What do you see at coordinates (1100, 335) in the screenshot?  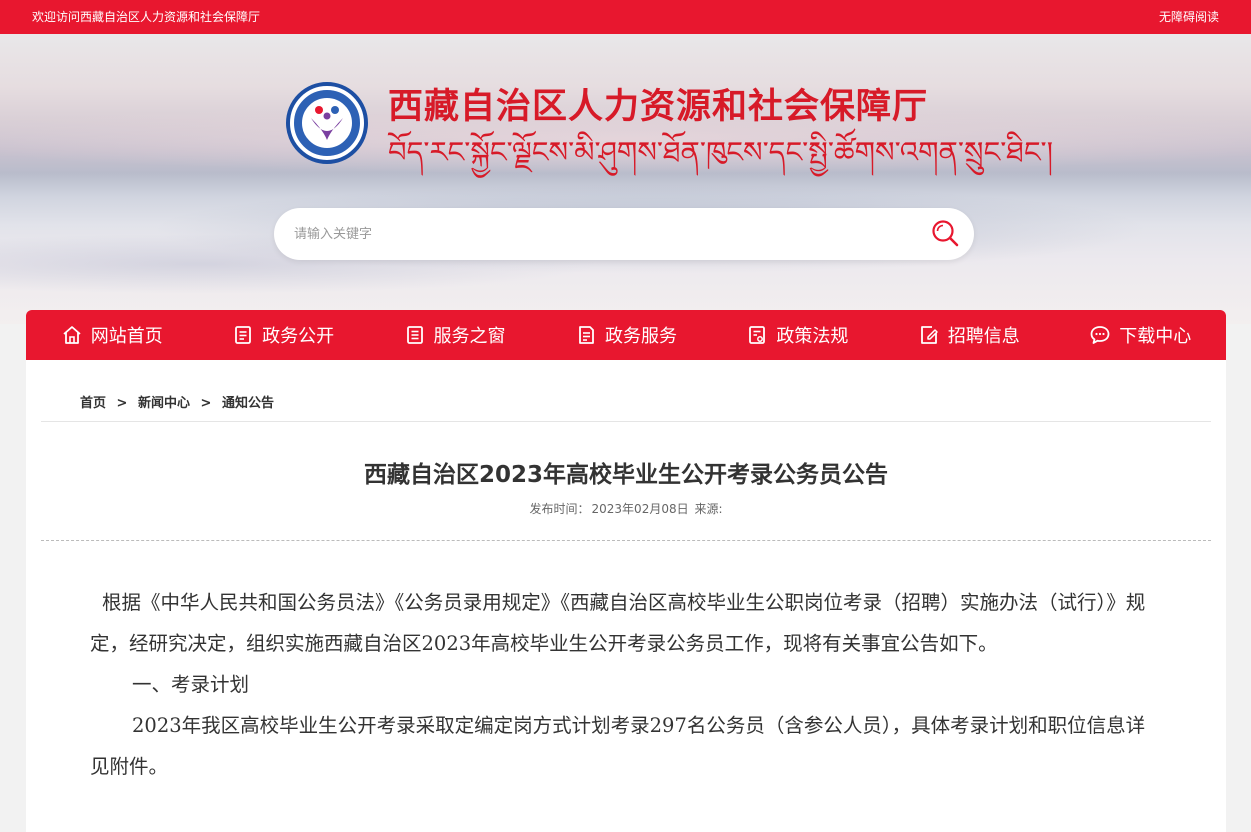 I see `chat-icon` at bounding box center [1100, 335].